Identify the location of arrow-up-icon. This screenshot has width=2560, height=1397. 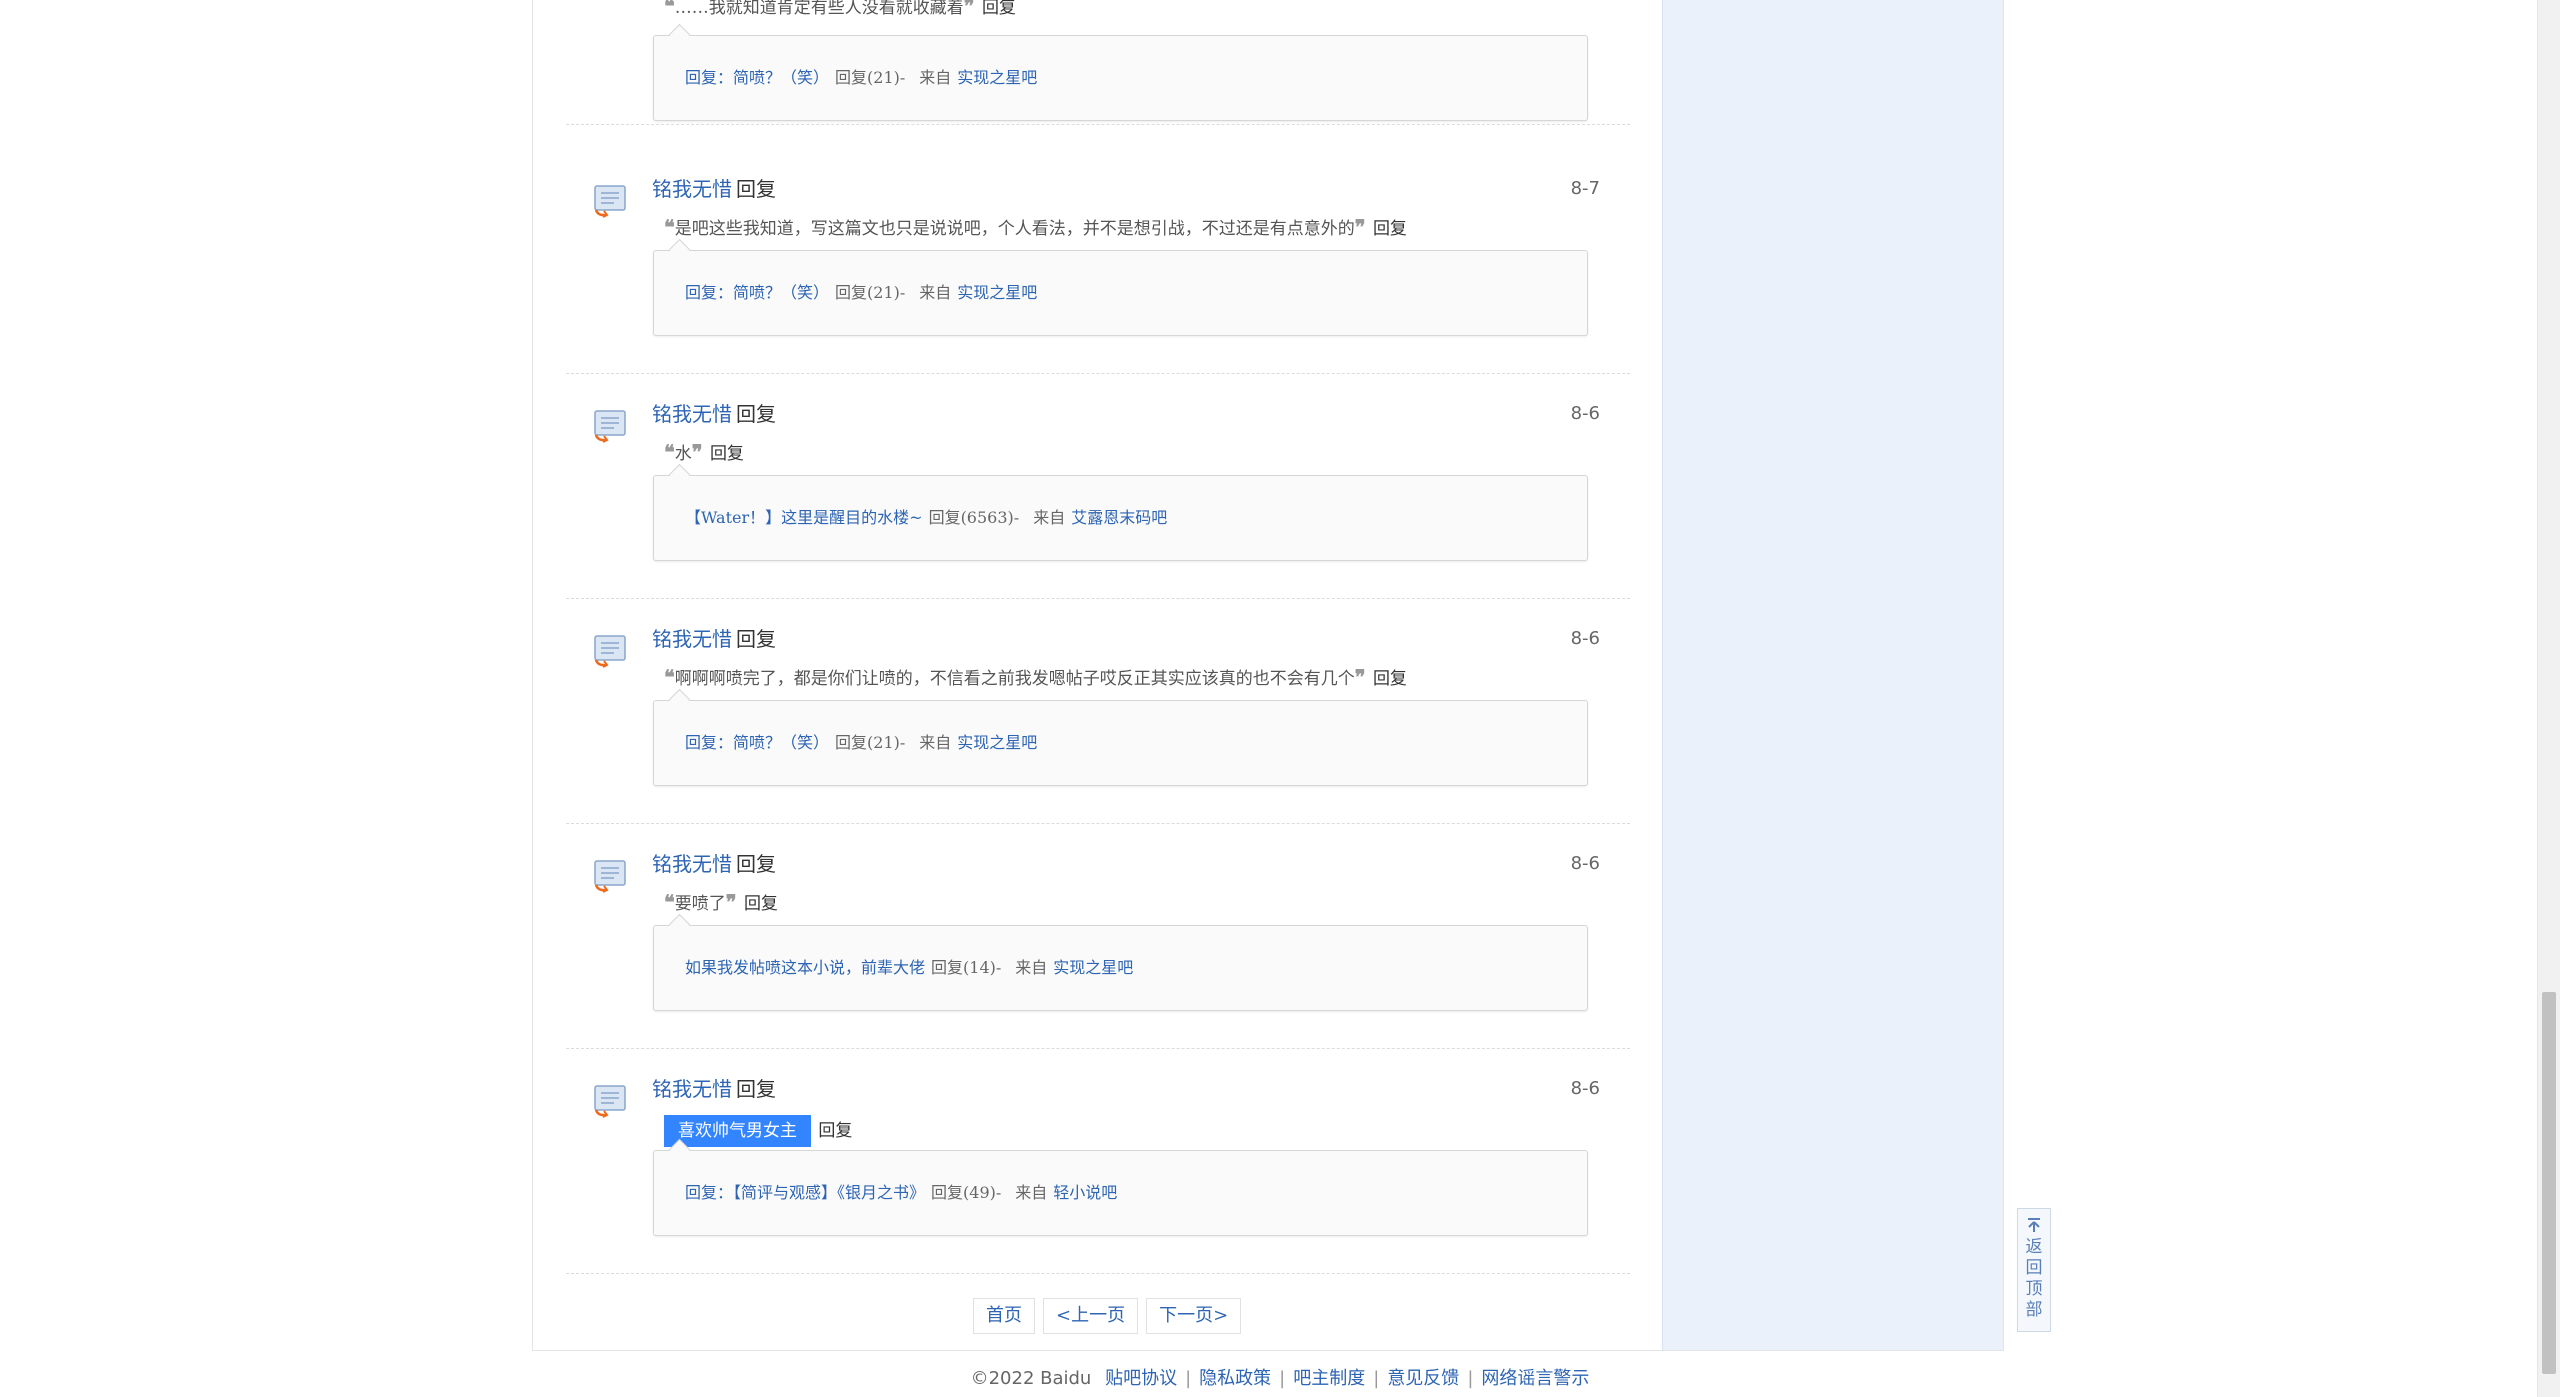
(2034, 1225).